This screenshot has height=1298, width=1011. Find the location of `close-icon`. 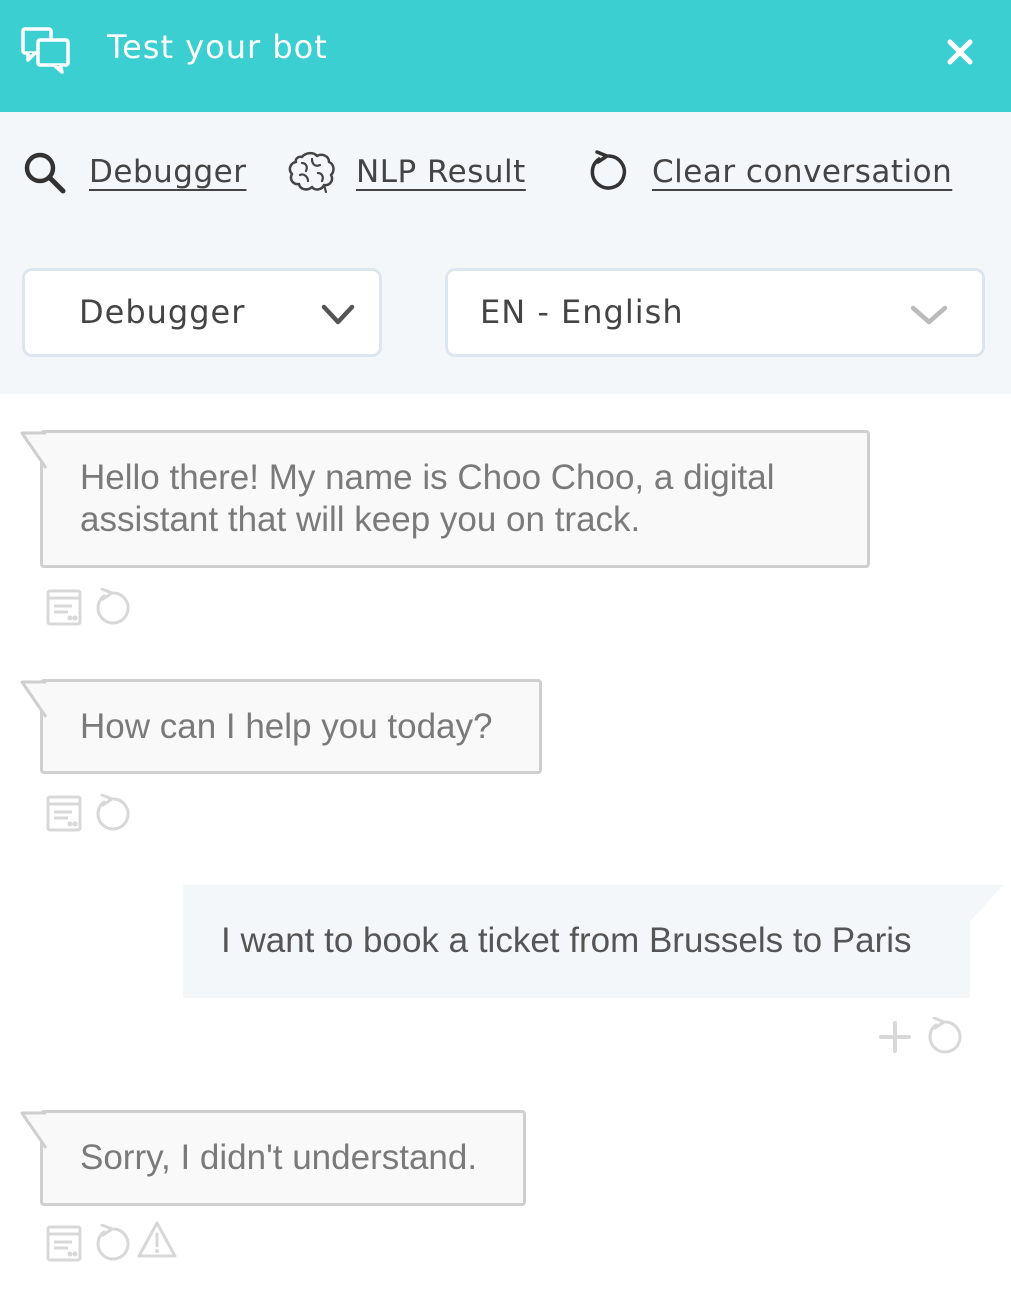

close-icon is located at coordinates (960, 52).